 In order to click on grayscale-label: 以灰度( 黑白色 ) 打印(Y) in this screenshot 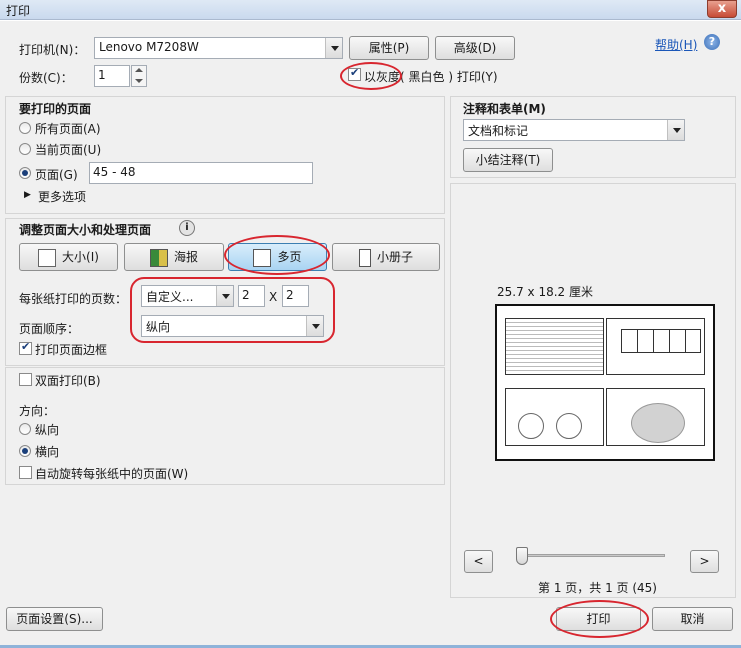, I will do `click(431, 76)`.